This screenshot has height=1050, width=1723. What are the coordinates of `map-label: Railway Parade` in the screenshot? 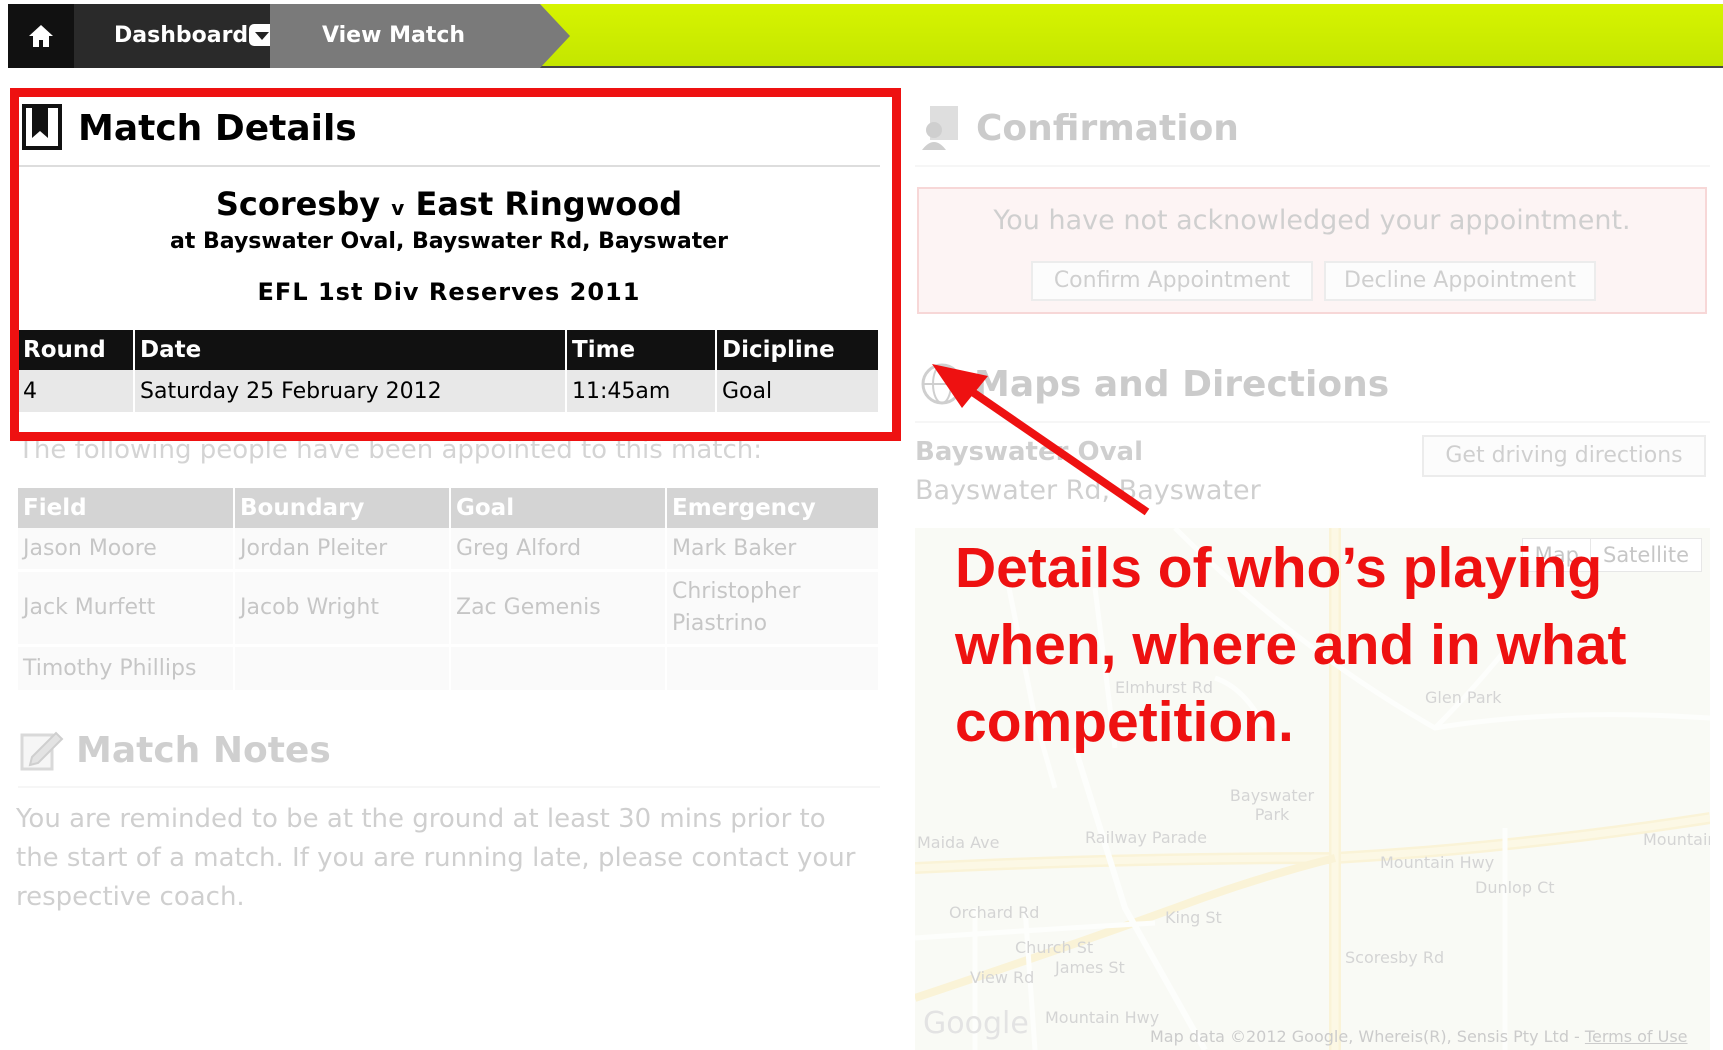 It's located at (1146, 837).